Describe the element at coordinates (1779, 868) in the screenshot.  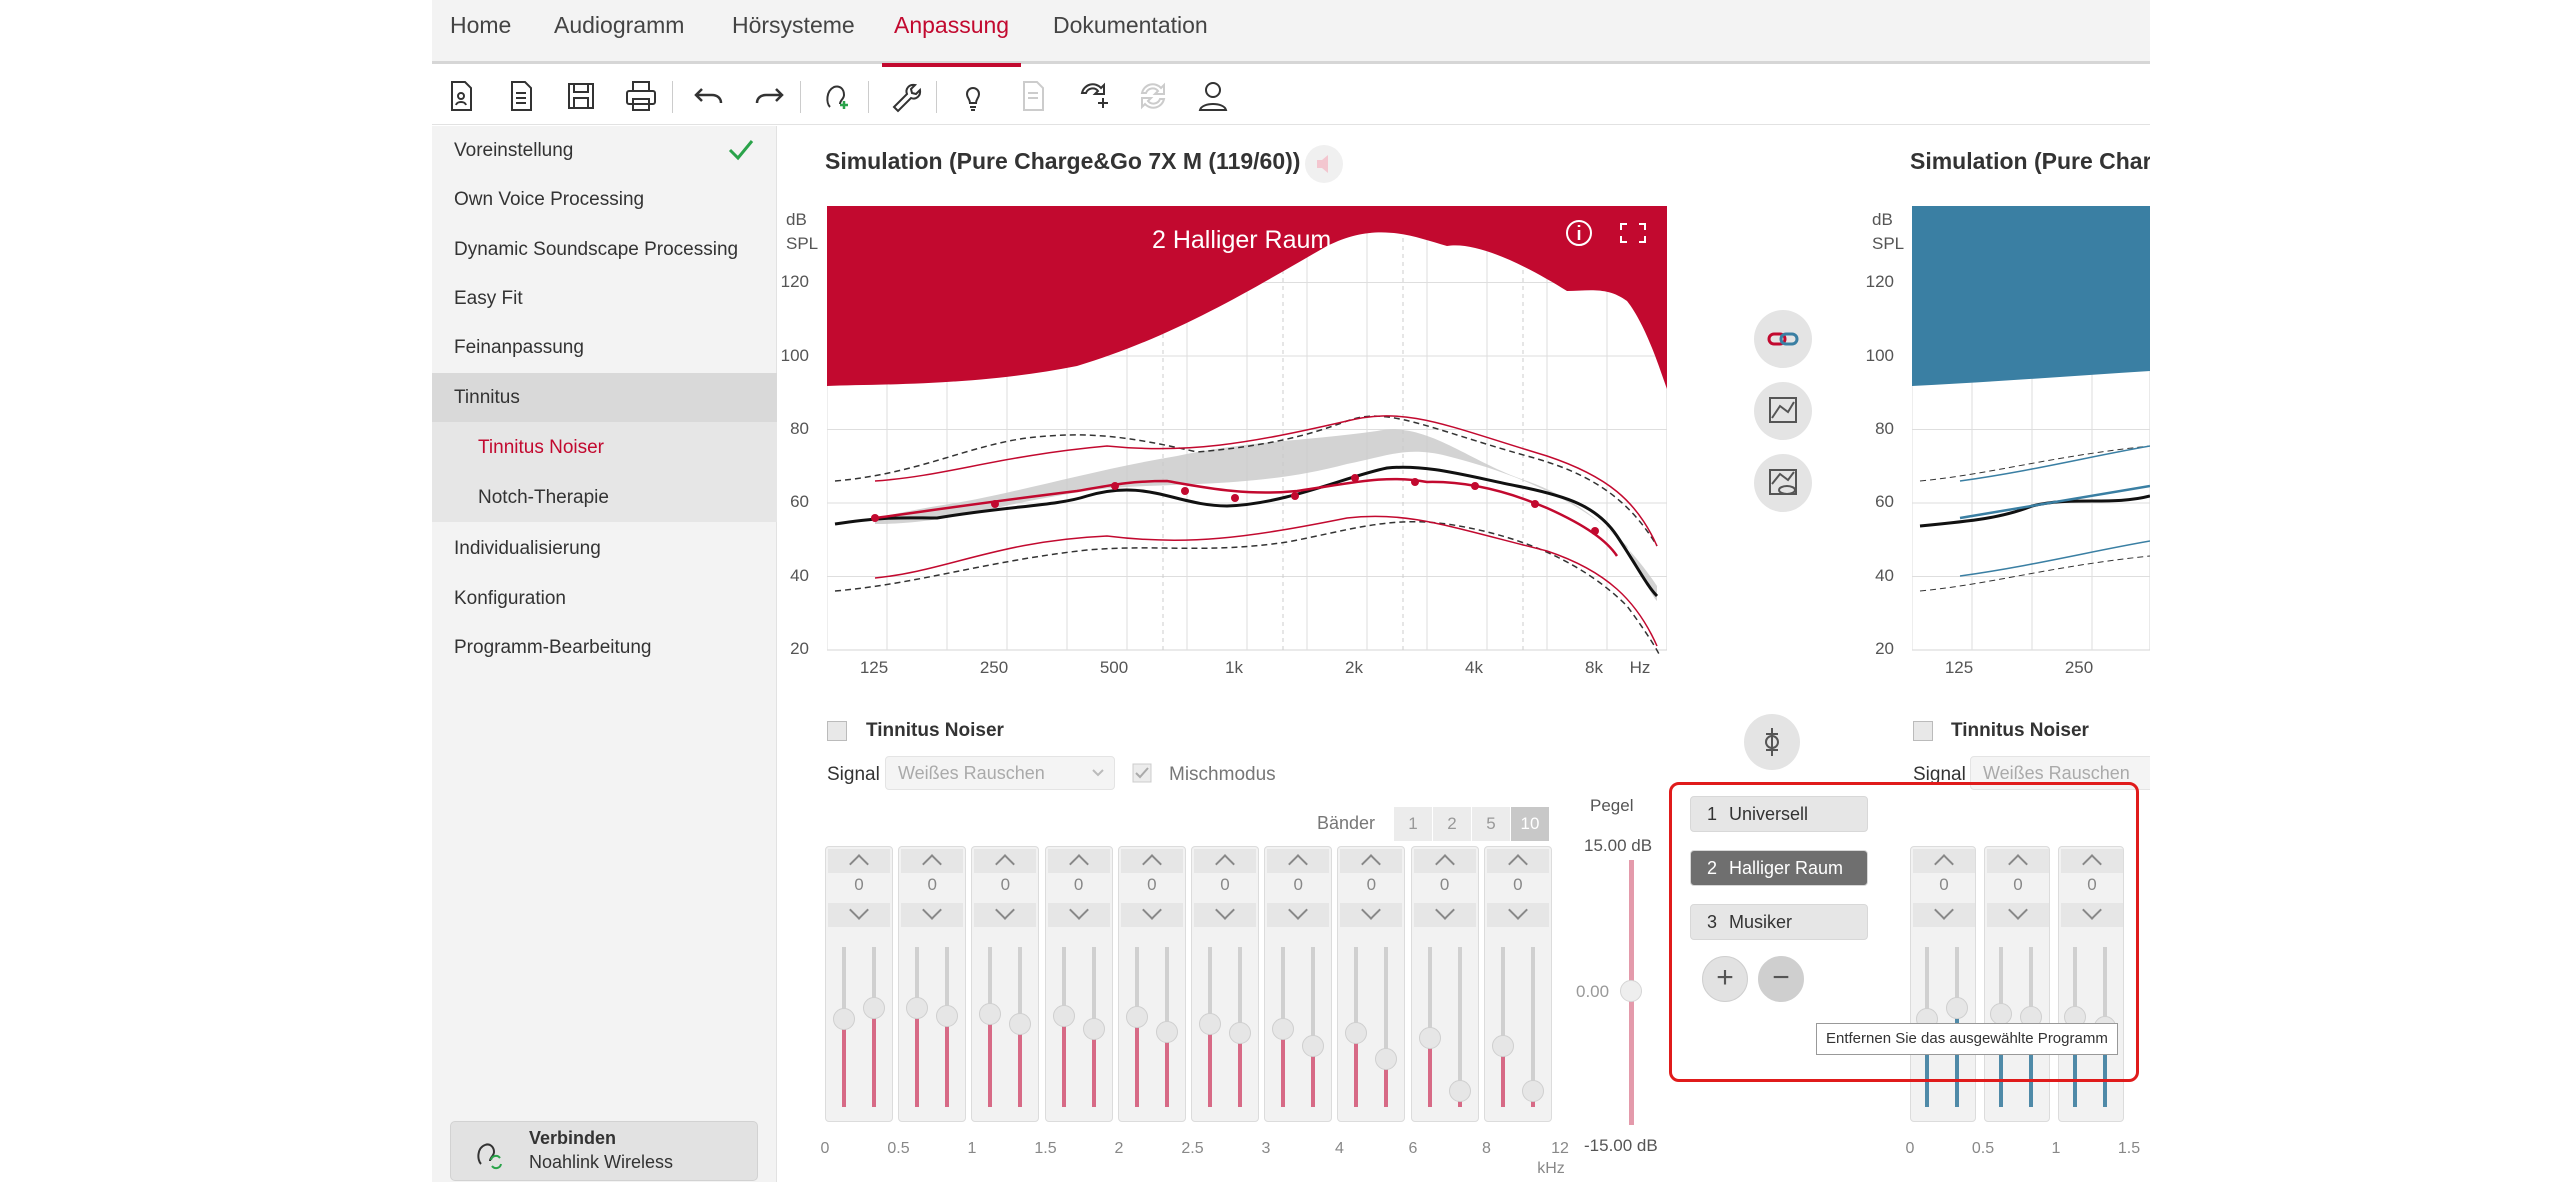
I see `program-item-2: 2 Halliger Raum` at that location.